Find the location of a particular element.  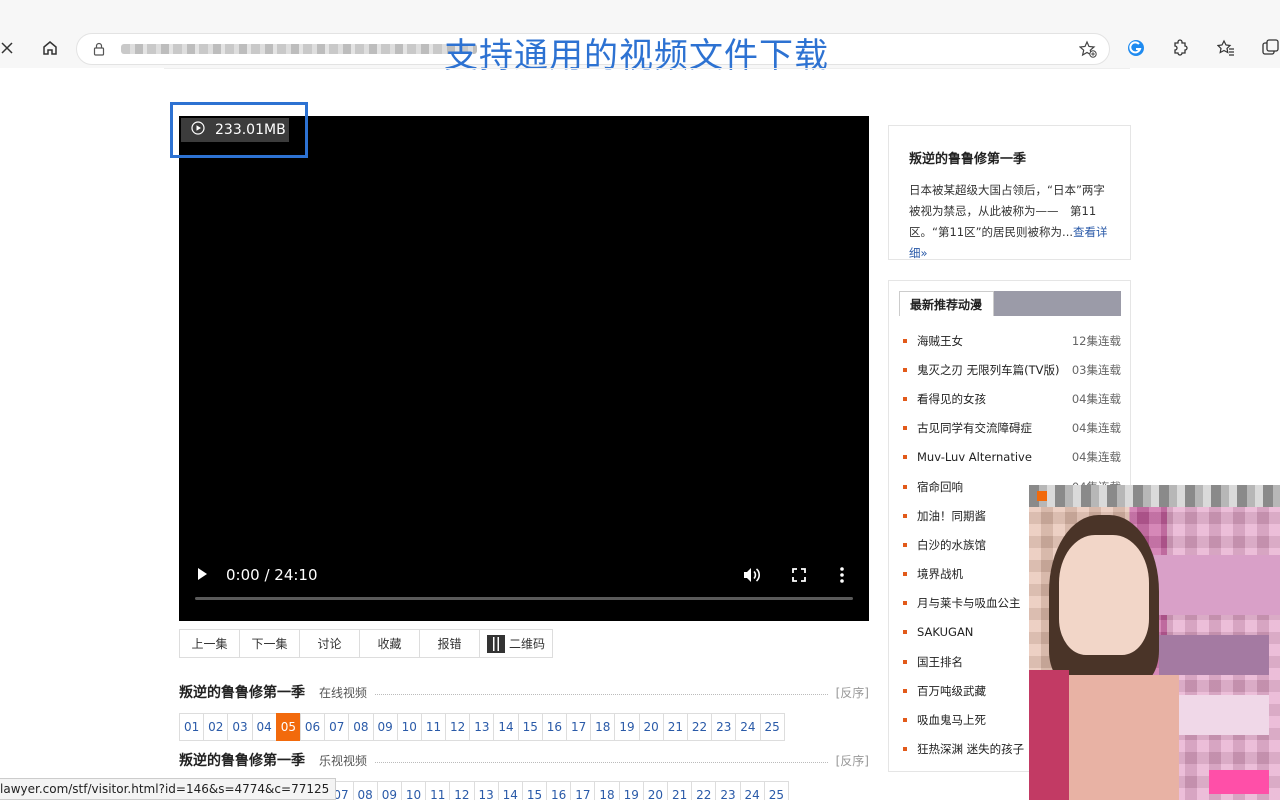

list-item: 鬼灭之刃 无限列车篇(TV版) 03集连载 is located at coordinates (1010, 369).